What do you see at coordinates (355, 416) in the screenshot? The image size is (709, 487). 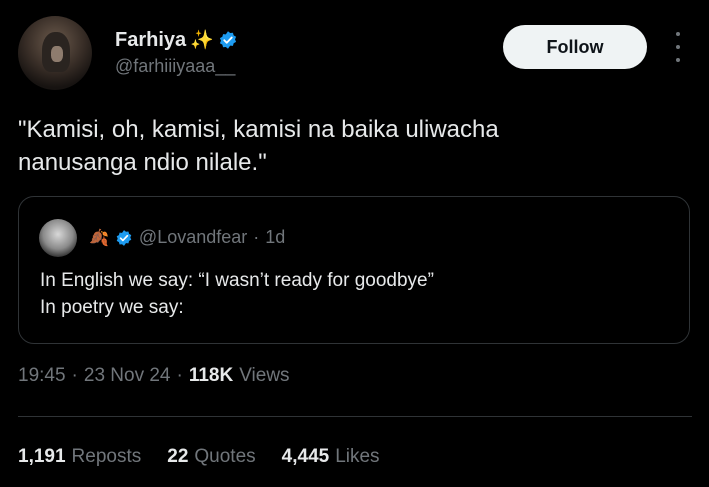 I see `divider` at bounding box center [355, 416].